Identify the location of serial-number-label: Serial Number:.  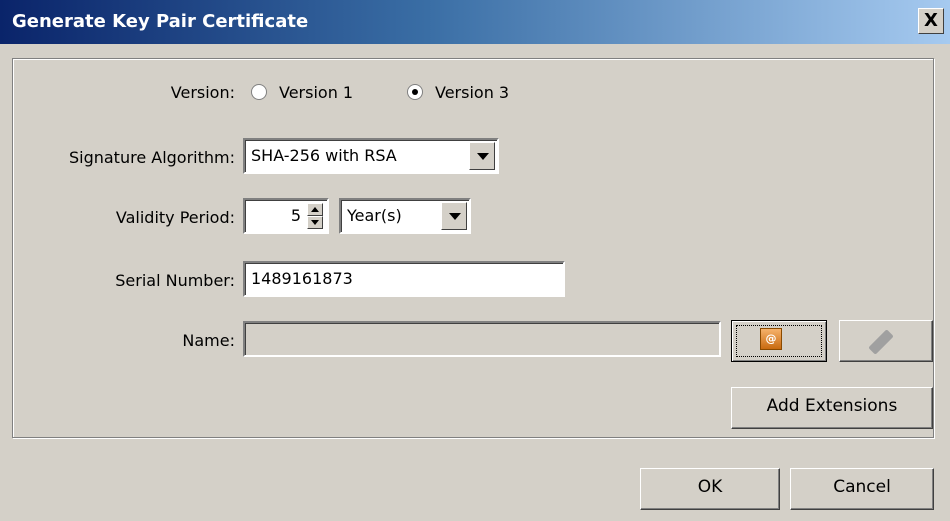
(175, 280).